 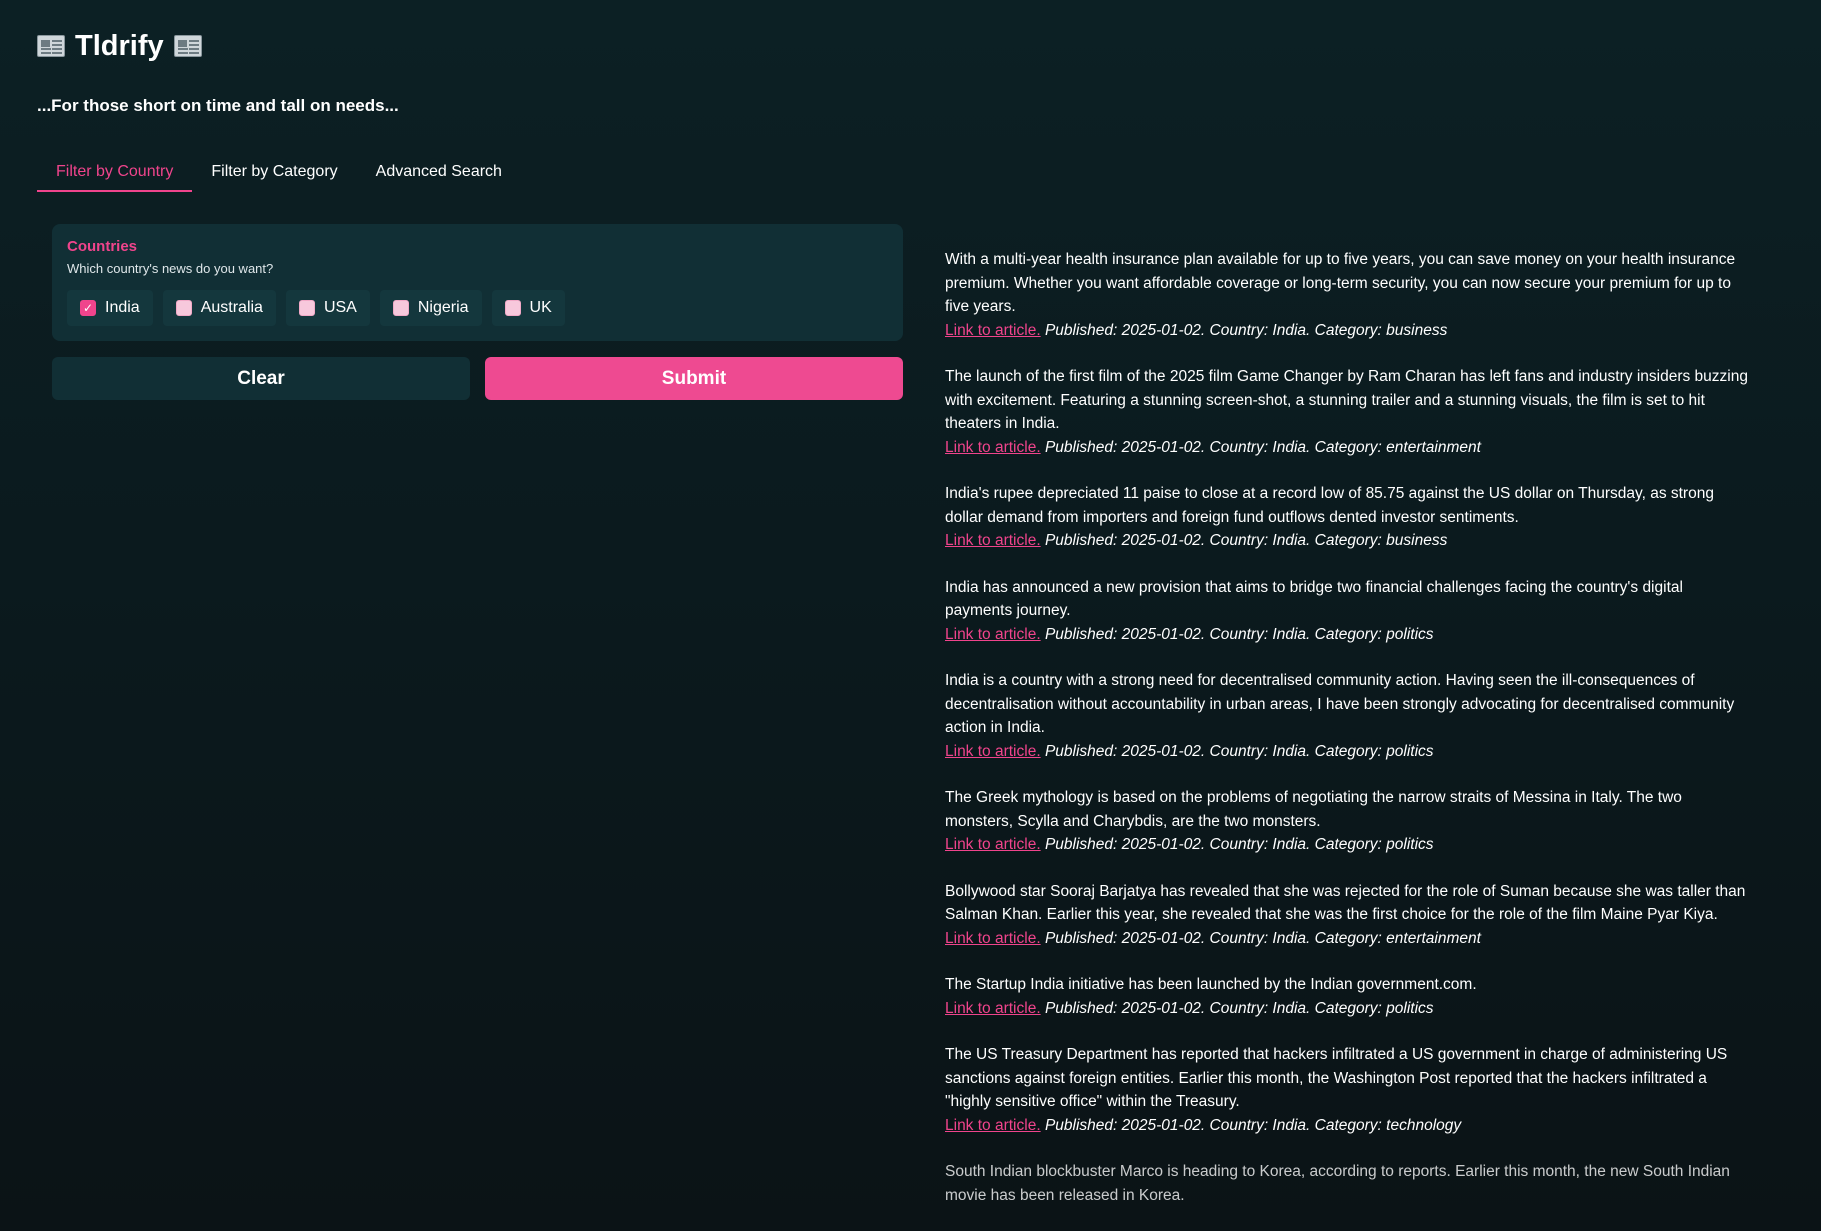 What do you see at coordinates (274, 174) in the screenshot?
I see `tab-filter-by-category: Filter by Category` at bounding box center [274, 174].